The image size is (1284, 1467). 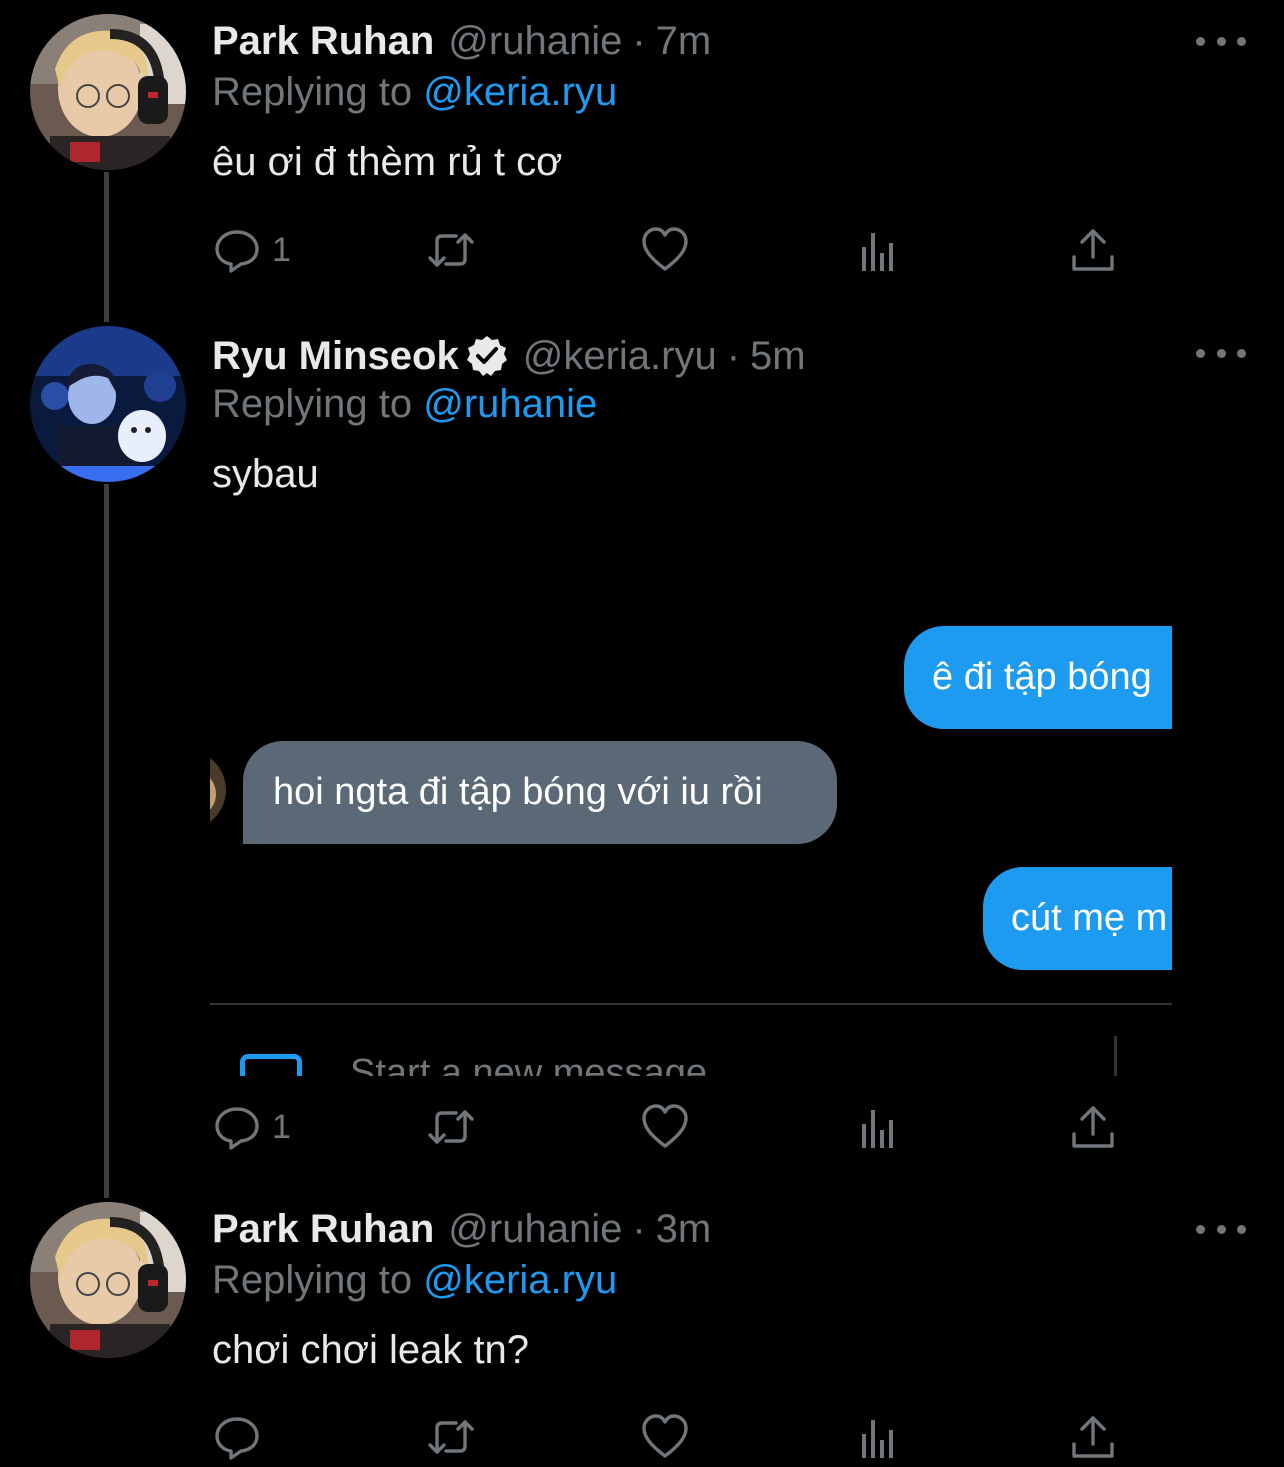 I want to click on tweet-actions, so click(x=672, y=1437).